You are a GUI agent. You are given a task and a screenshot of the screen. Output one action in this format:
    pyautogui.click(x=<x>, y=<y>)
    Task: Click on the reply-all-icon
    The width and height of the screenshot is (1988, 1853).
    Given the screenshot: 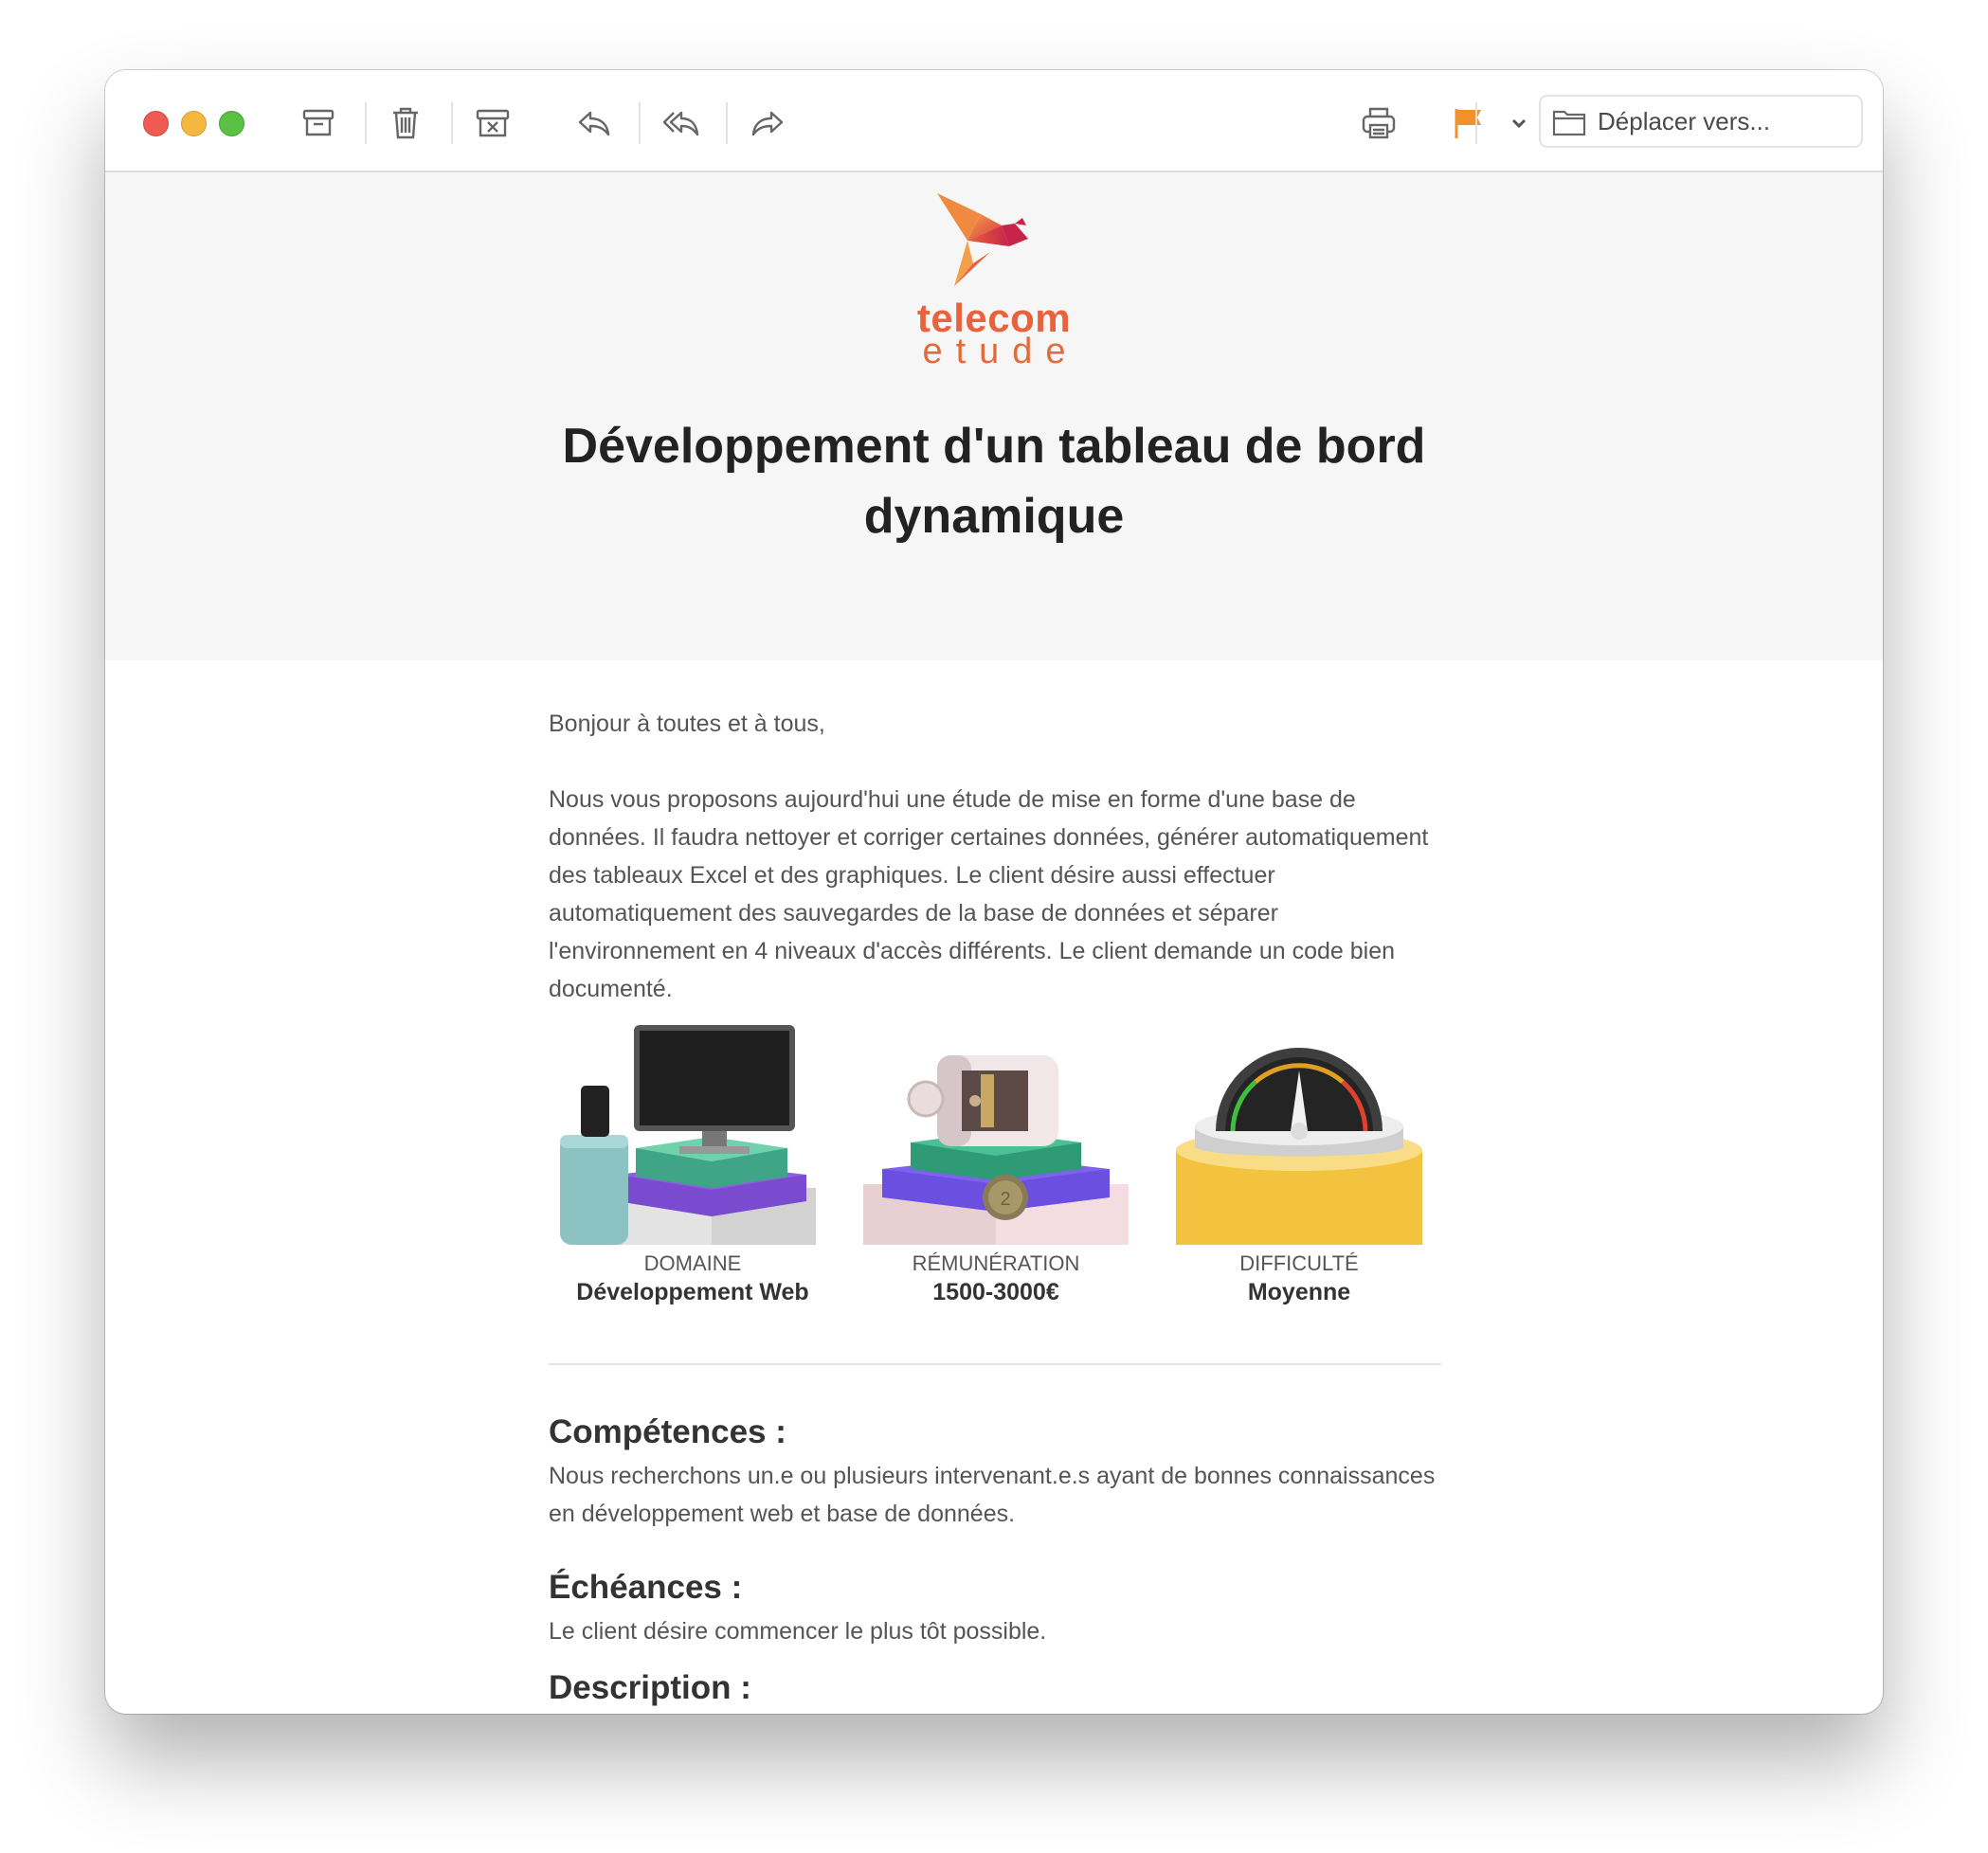 What is the action you would take?
    pyautogui.click(x=680, y=123)
    